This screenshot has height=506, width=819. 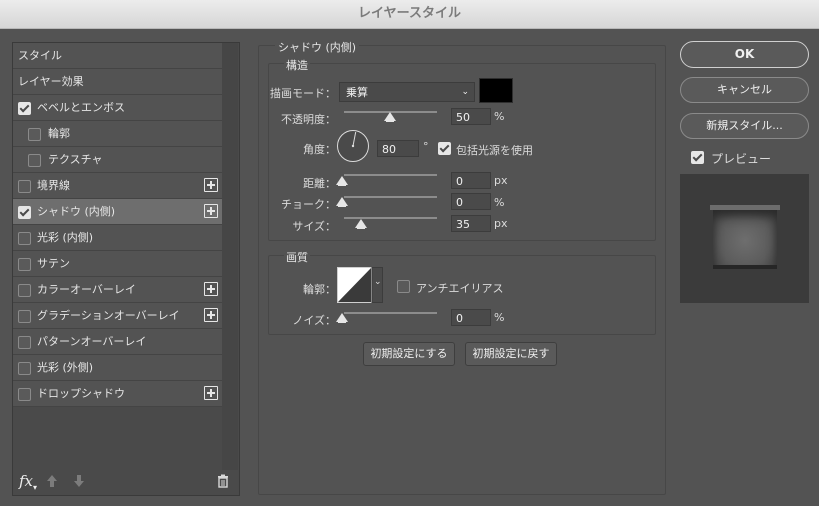 I want to click on sidebar-item-label: パターンオーバーレイ, so click(x=92, y=341).